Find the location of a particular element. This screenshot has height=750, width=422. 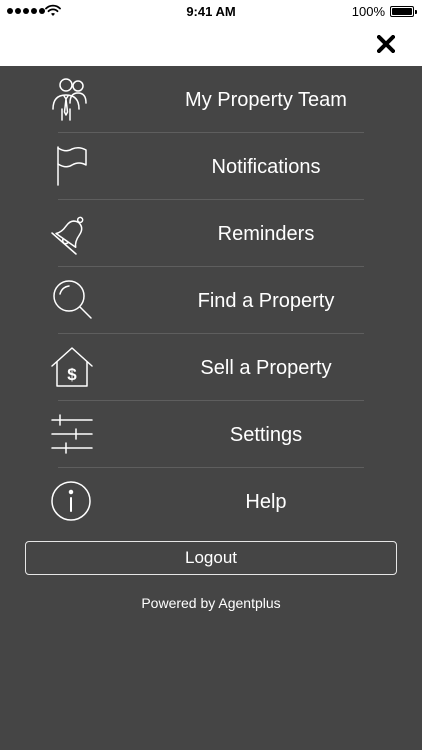

team-icon is located at coordinates (71, 99).